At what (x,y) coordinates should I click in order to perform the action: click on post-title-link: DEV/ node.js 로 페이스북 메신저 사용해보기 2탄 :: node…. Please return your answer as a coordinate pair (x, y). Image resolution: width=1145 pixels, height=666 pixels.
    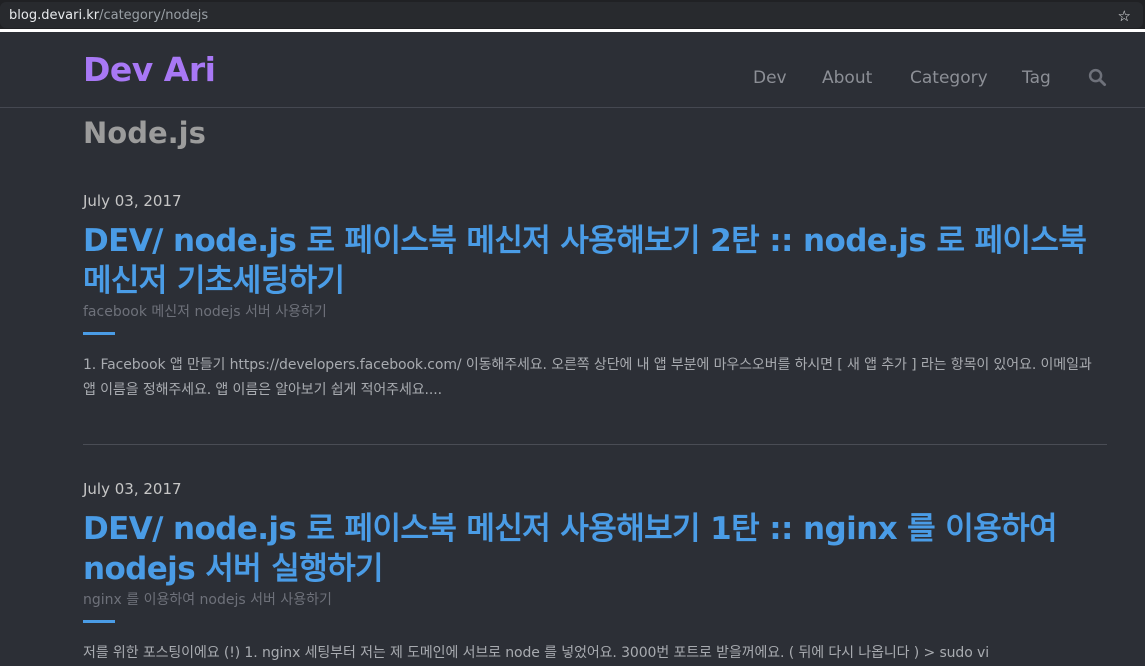
    Looking at the image, I should click on (595, 261).